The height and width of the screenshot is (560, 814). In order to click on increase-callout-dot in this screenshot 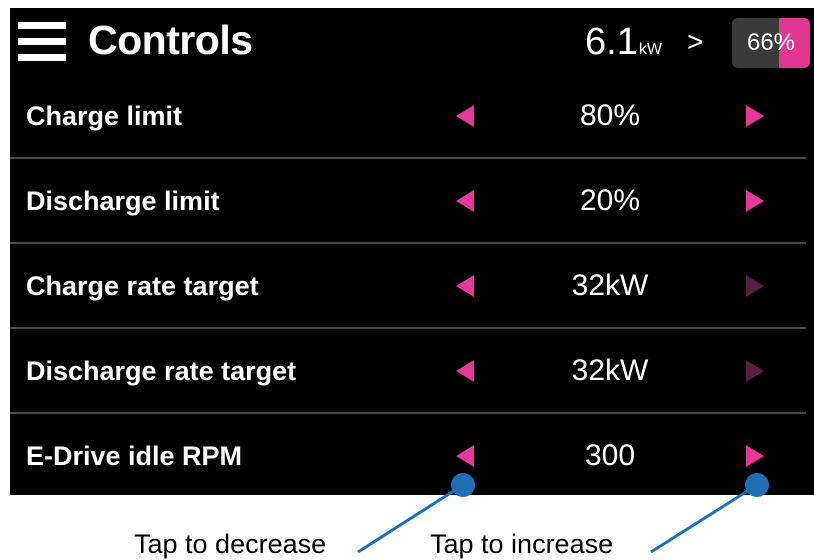, I will do `click(757, 485)`.